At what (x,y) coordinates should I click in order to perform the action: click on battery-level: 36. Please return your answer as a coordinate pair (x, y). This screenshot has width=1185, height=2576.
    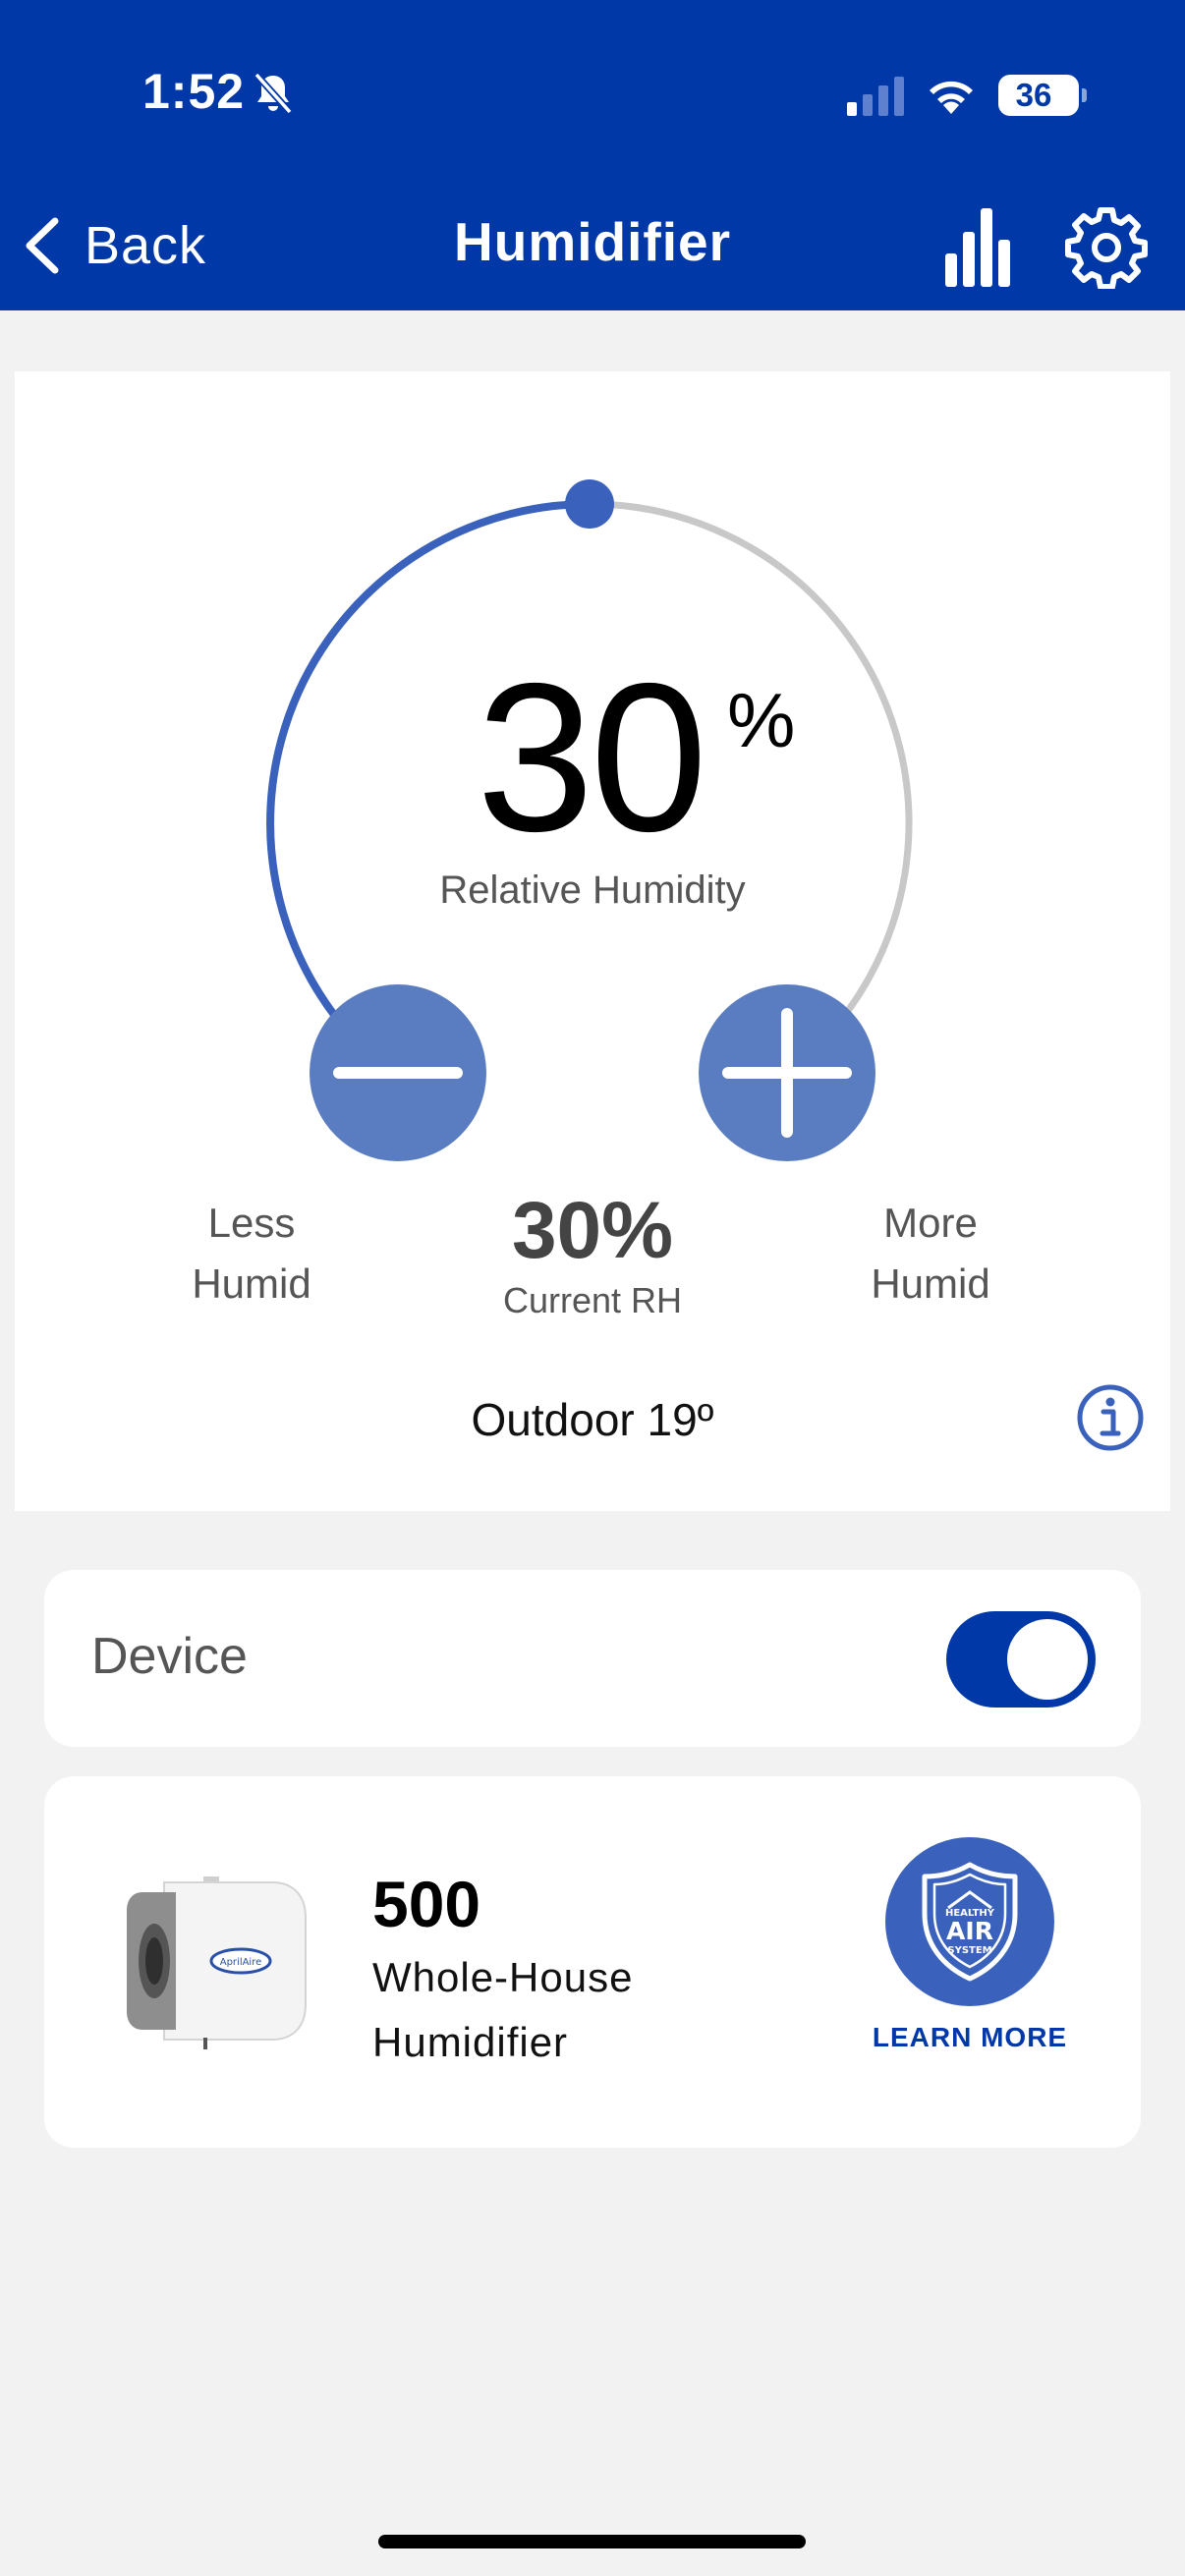
    Looking at the image, I should click on (1034, 95).